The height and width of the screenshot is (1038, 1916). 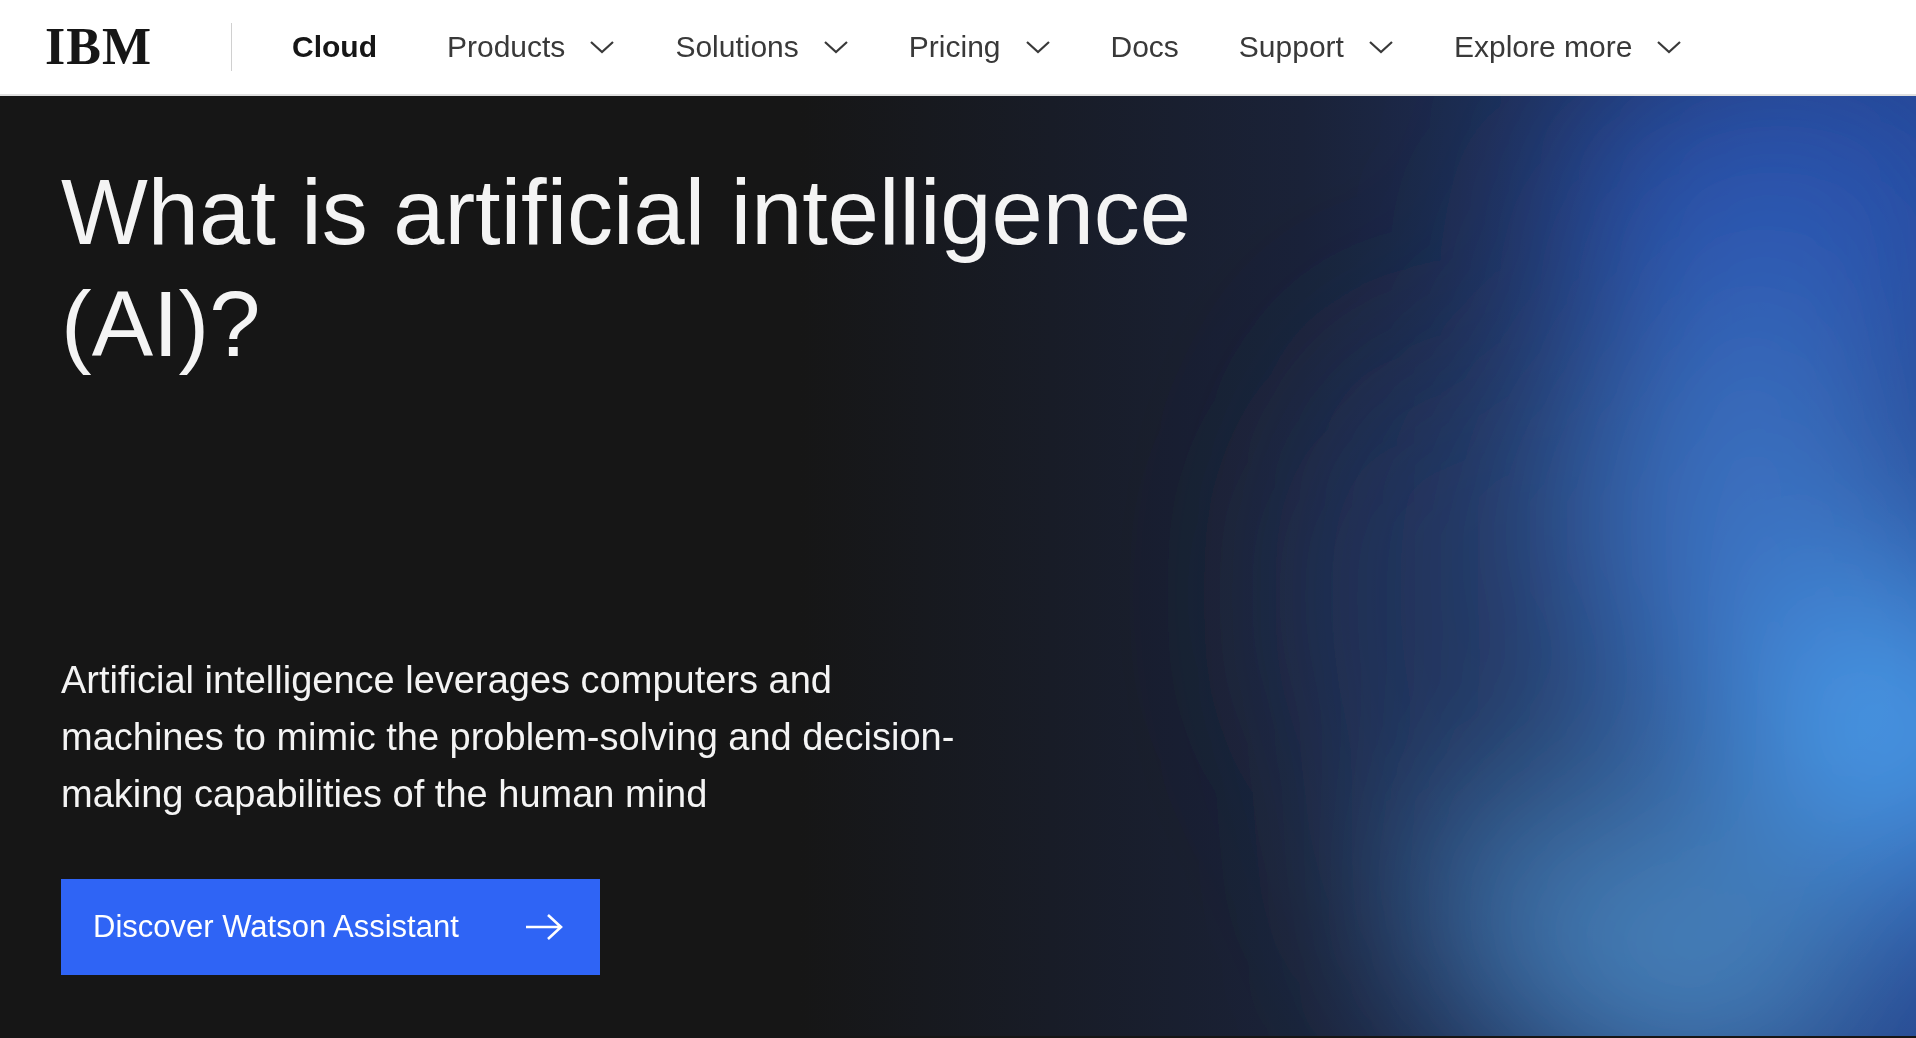 I want to click on nav-menu-item: Pricing, so click(x=979, y=47).